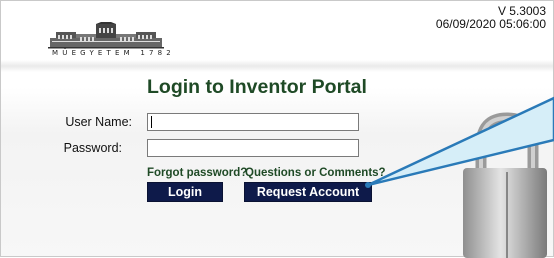 The width and height of the screenshot is (554, 258). What do you see at coordinates (106, 35) in the screenshot?
I see `building-logo-icon` at bounding box center [106, 35].